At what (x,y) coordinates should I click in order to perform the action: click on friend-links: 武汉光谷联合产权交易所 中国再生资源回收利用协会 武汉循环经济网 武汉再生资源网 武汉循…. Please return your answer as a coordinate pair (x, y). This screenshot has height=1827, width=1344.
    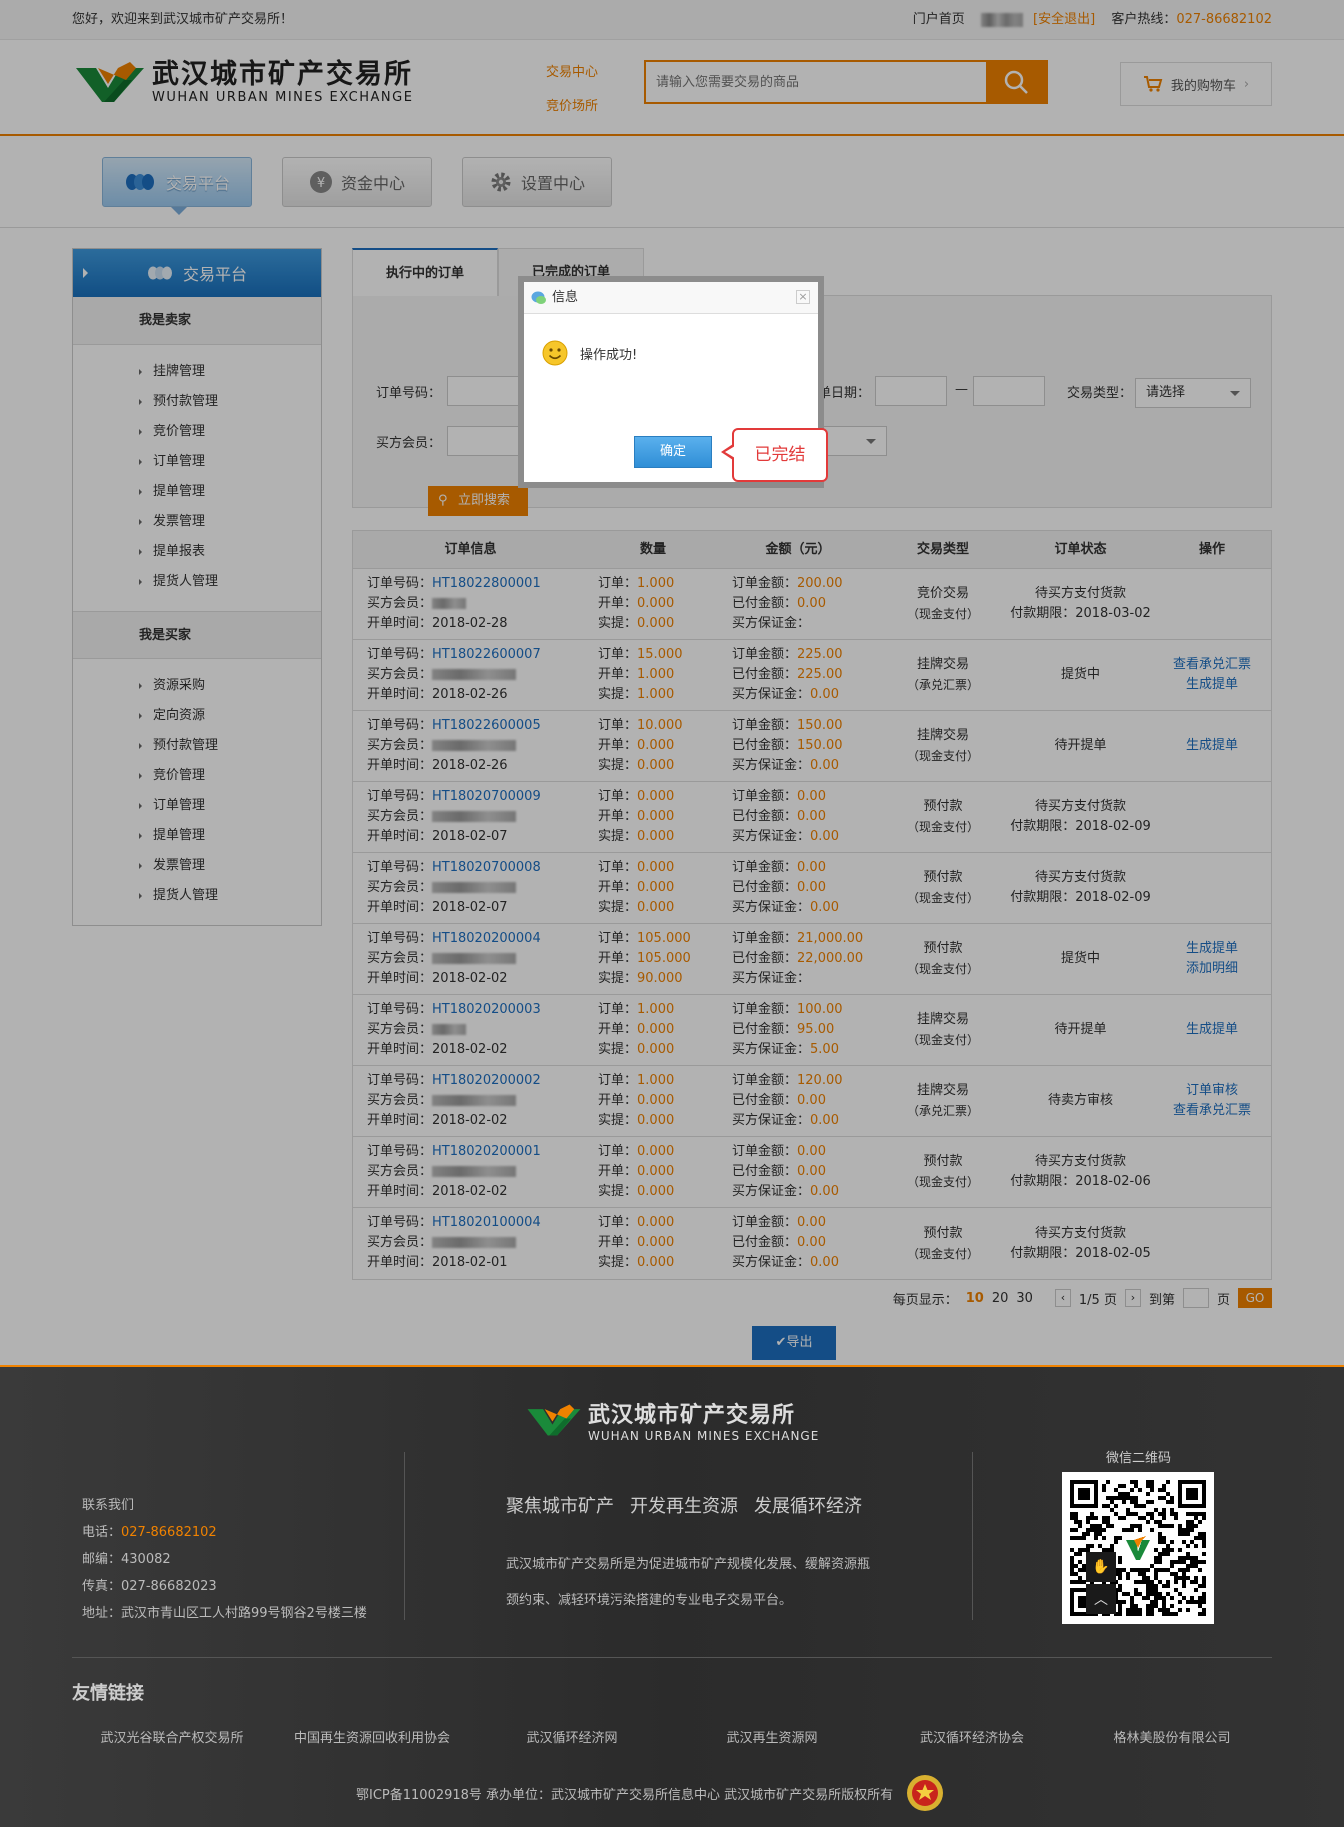
    Looking at the image, I should click on (672, 1736).